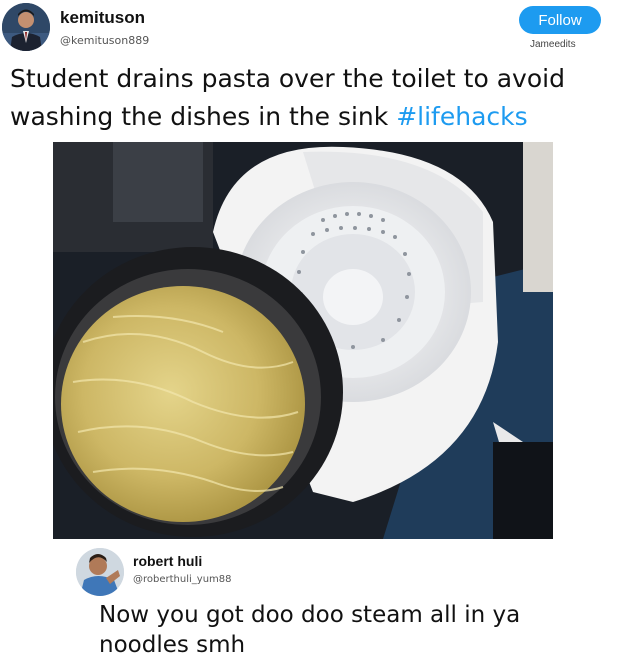  What do you see at coordinates (102, 18) in the screenshot?
I see `author-name: kemituson` at bounding box center [102, 18].